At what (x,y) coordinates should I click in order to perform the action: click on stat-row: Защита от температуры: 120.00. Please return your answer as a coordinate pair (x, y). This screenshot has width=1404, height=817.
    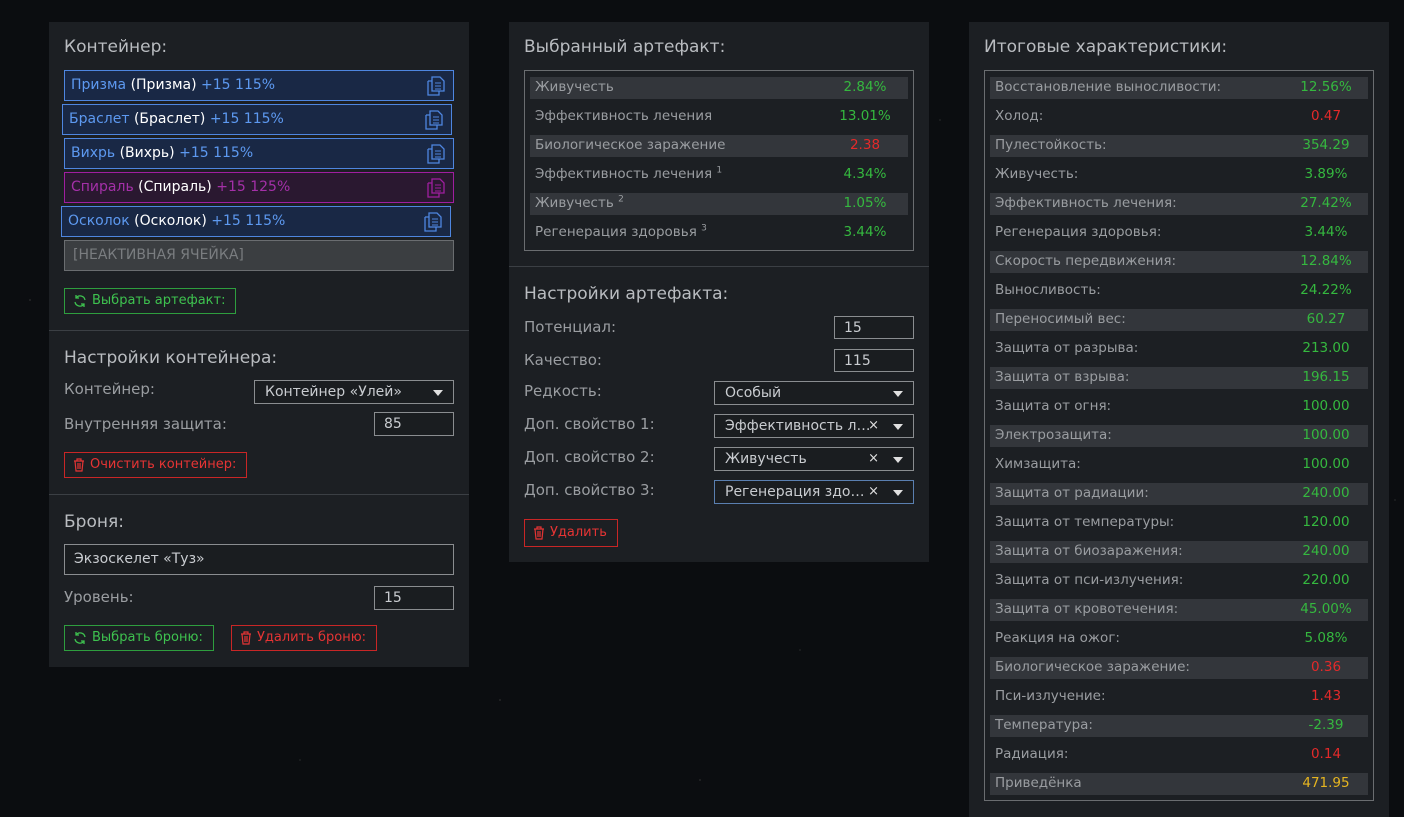
    Looking at the image, I should click on (1179, 523).